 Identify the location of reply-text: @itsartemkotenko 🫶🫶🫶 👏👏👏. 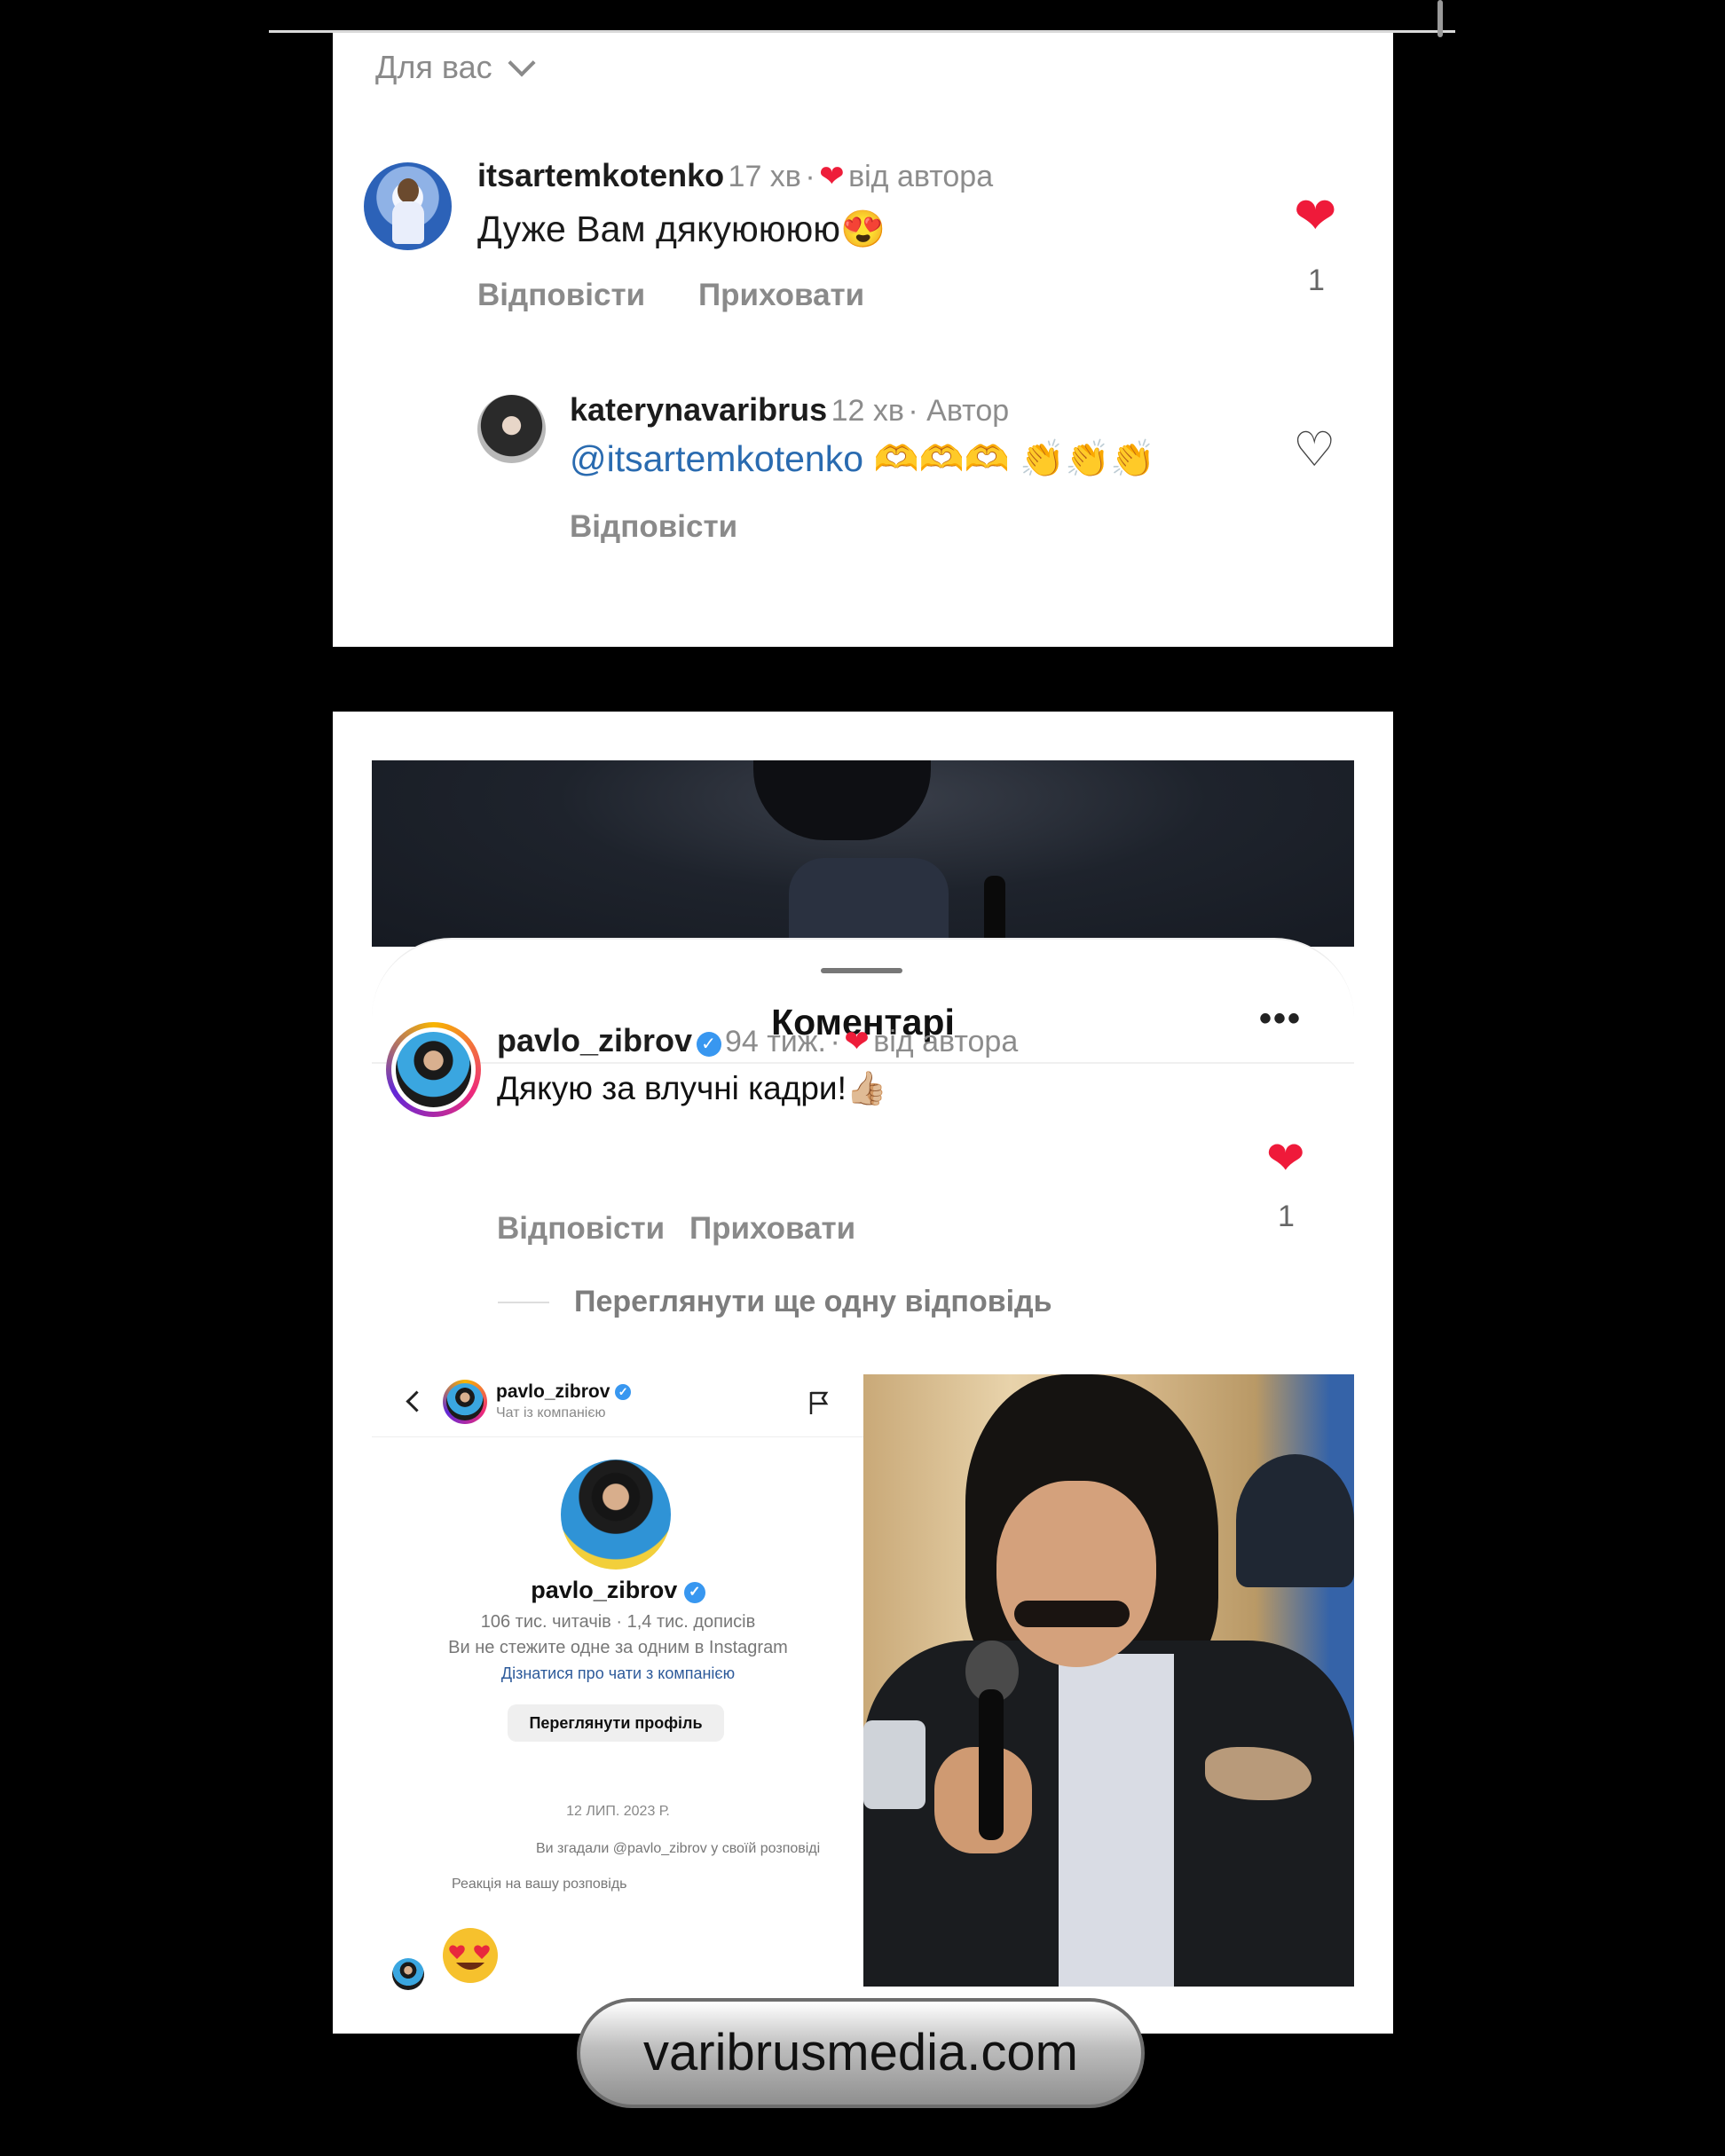
(862, 459).